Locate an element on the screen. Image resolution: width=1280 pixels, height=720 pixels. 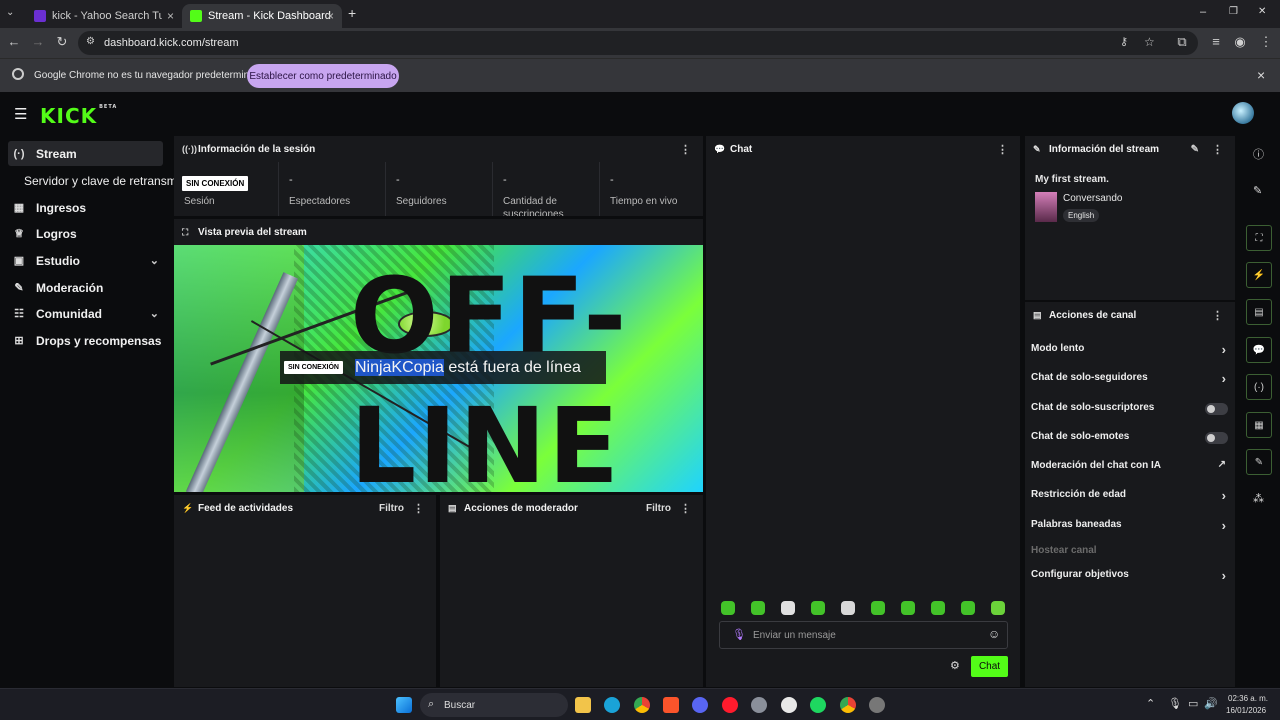
tab-yahoo-search: kick - Yahoo Search Tus resultados × is located at coordinates (104, 16).